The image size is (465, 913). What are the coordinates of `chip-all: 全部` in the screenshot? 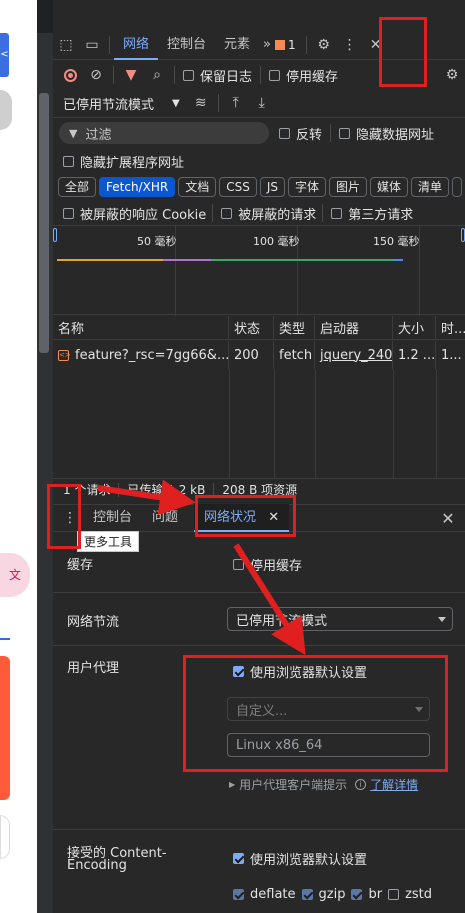 It's located at (77, 187).